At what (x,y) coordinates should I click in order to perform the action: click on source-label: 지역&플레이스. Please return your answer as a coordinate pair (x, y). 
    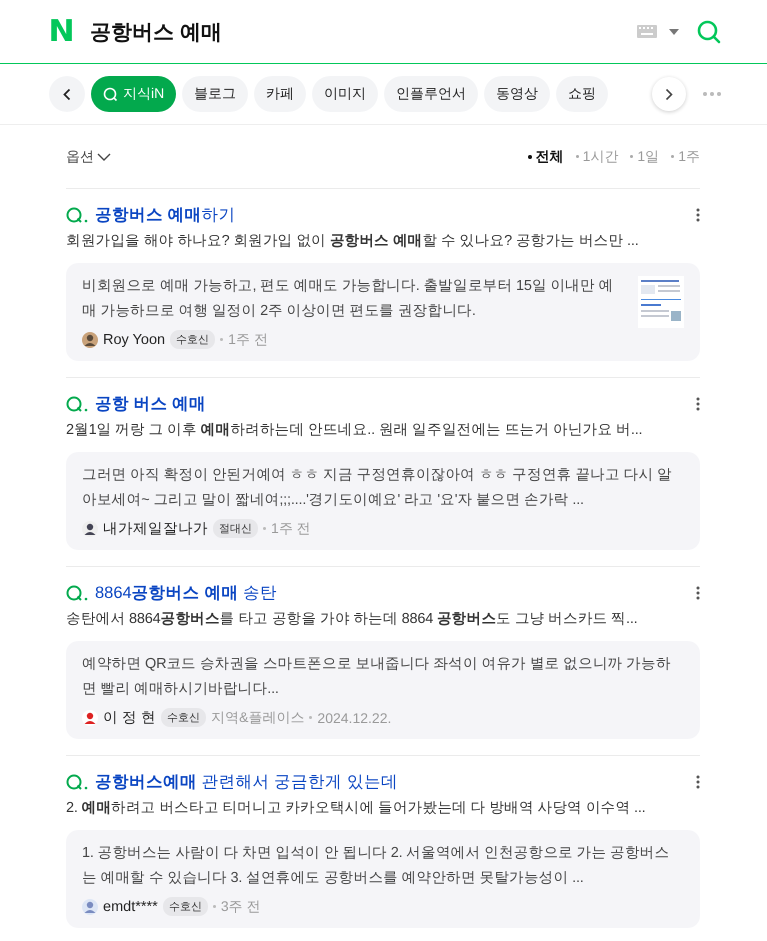
    Looking at the image, I should click on (257, 717).